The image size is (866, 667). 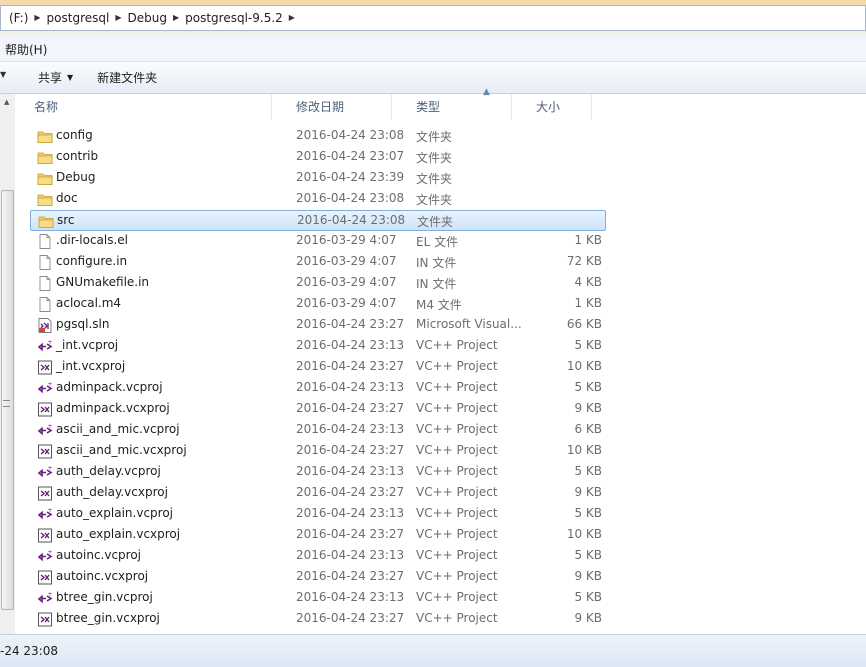 What do you see at coordinates (332, 107) in the screenshot?
I see `column-header-date: 修改日期` at bounding box center [332, 107].